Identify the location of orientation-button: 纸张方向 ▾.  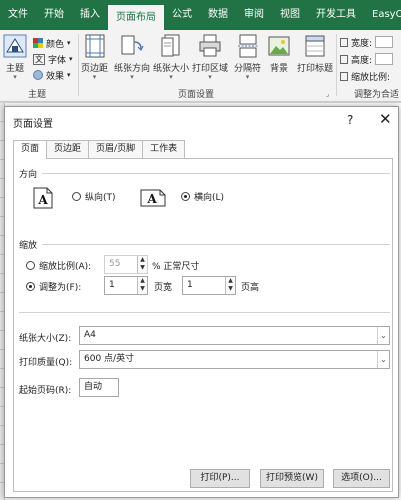
(132, 57).